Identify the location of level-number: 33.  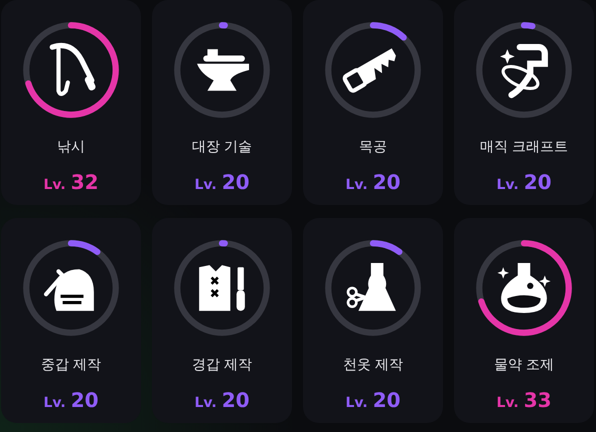
(538, 400).